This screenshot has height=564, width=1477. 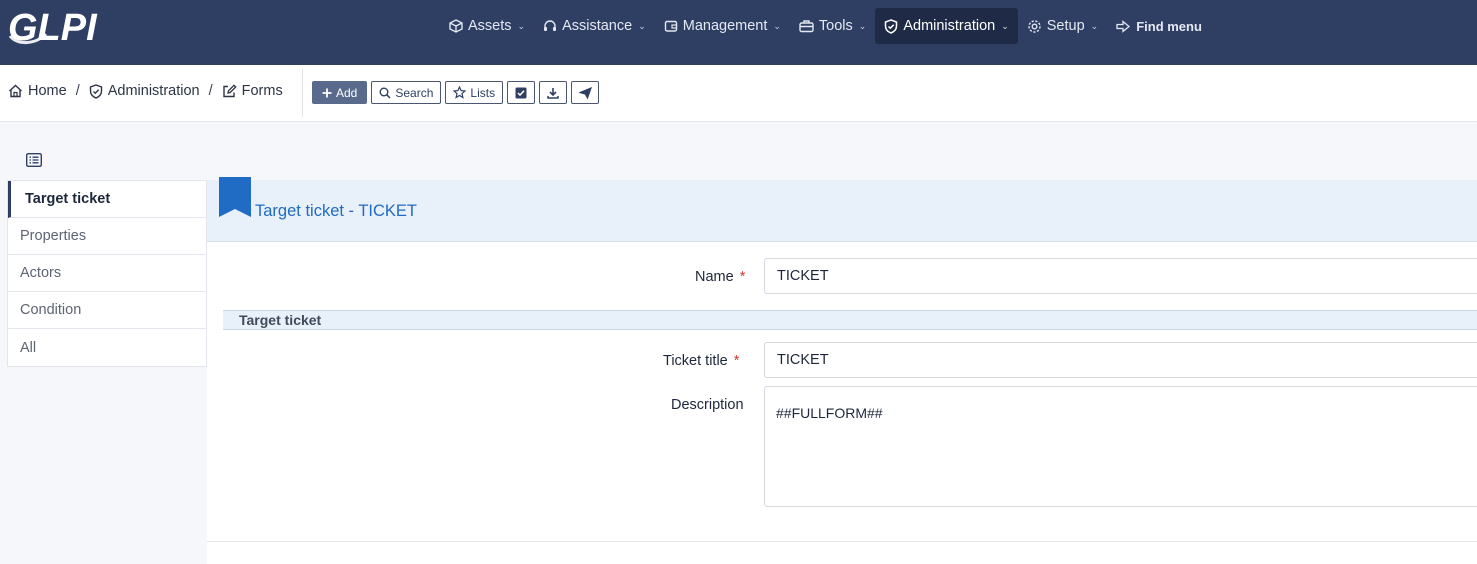 I want to click on description-textarea: ##FULLFORM##, so click(x=1120, y=446).